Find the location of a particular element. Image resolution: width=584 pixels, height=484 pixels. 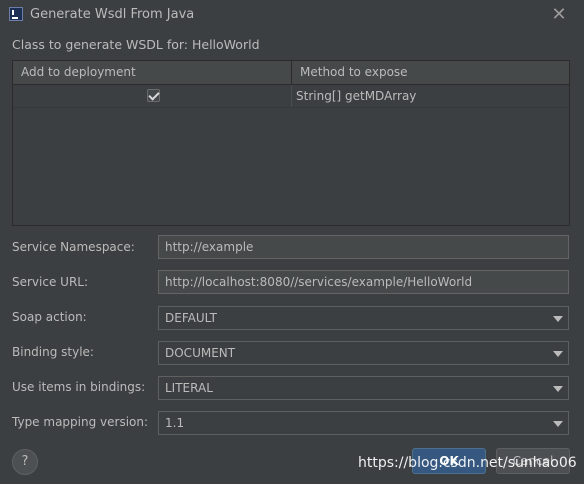

close-icon: ✕ is located at coordinates (559, 15).